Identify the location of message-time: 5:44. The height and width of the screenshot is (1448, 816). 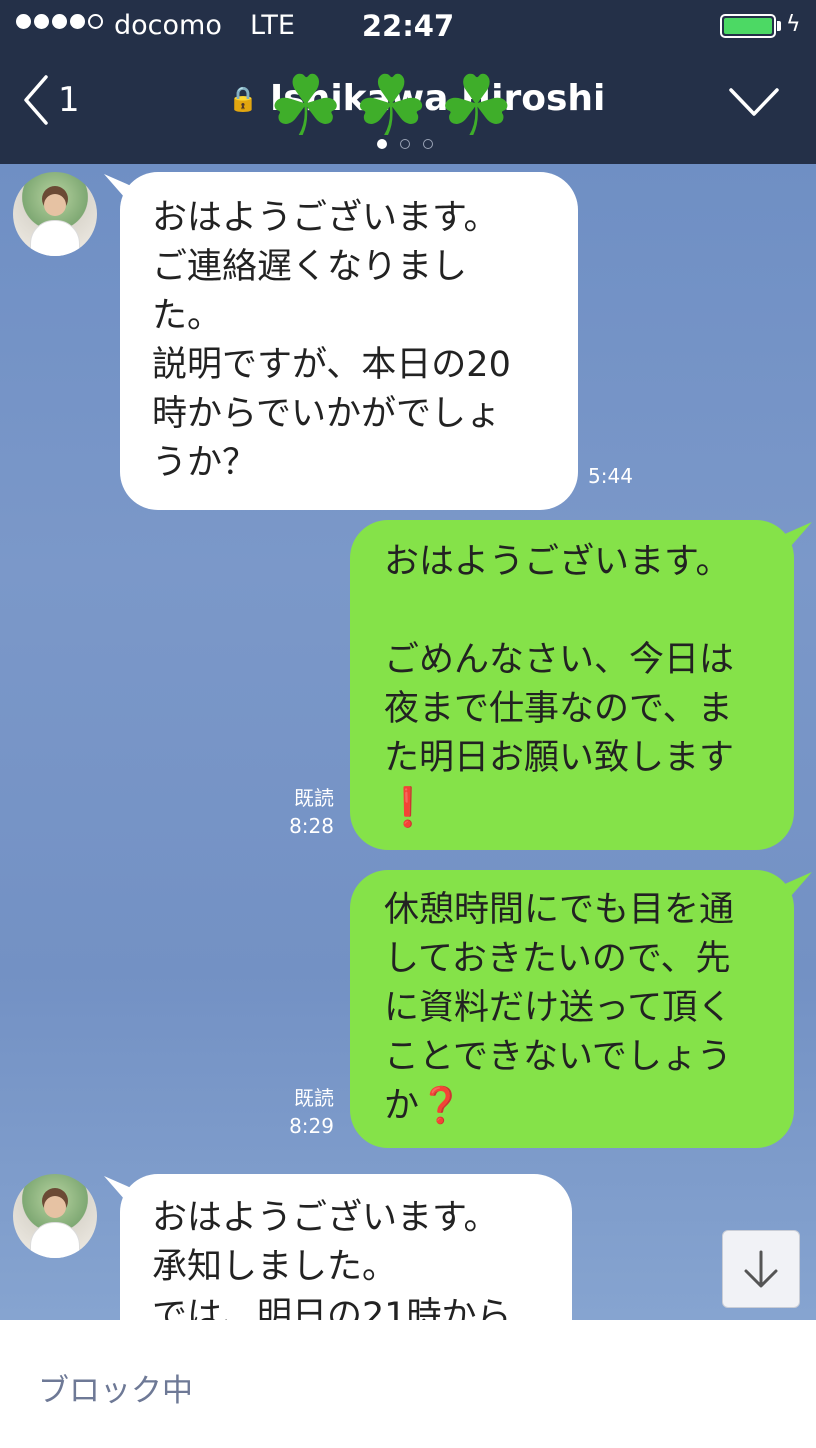
(610, 476).